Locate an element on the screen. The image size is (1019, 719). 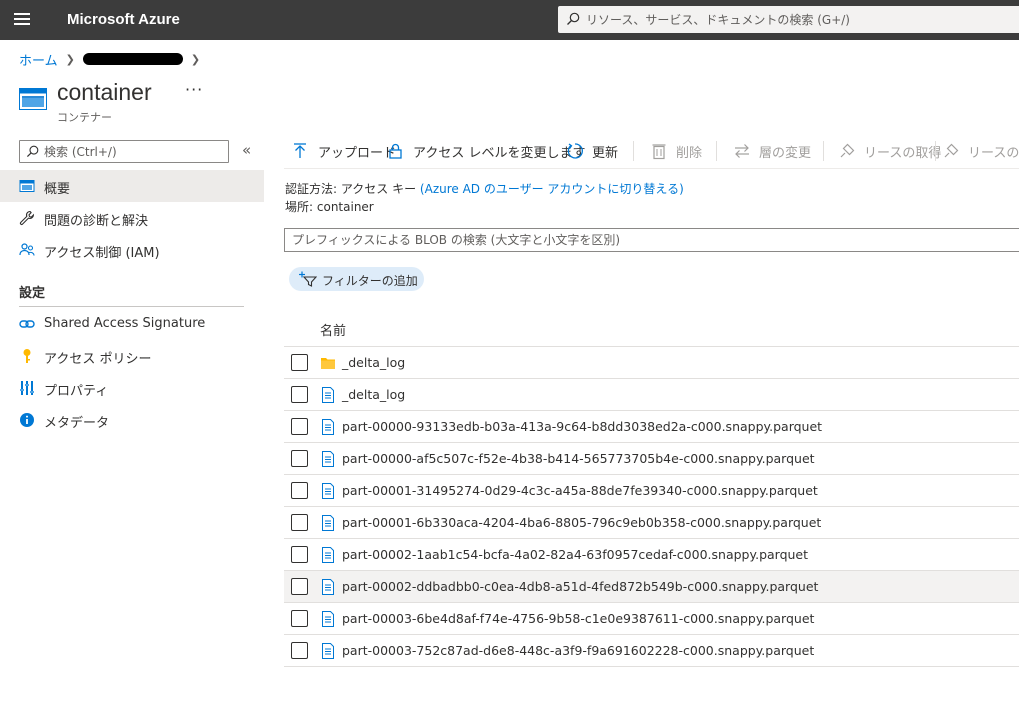
filter-add-icon is located at coordinates (308, 279).